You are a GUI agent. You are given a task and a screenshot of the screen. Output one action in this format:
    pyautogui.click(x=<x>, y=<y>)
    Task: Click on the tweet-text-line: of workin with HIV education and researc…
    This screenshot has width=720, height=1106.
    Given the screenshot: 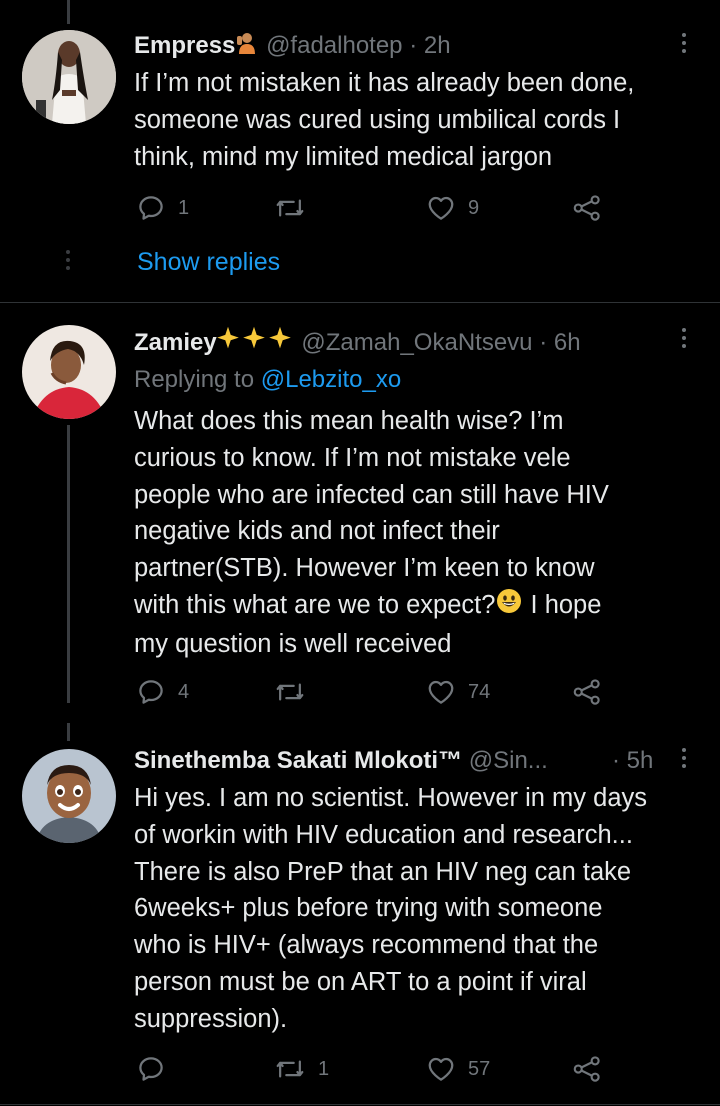 What is the action you would take?
    pyautogui.click(x=383, y=834)
    